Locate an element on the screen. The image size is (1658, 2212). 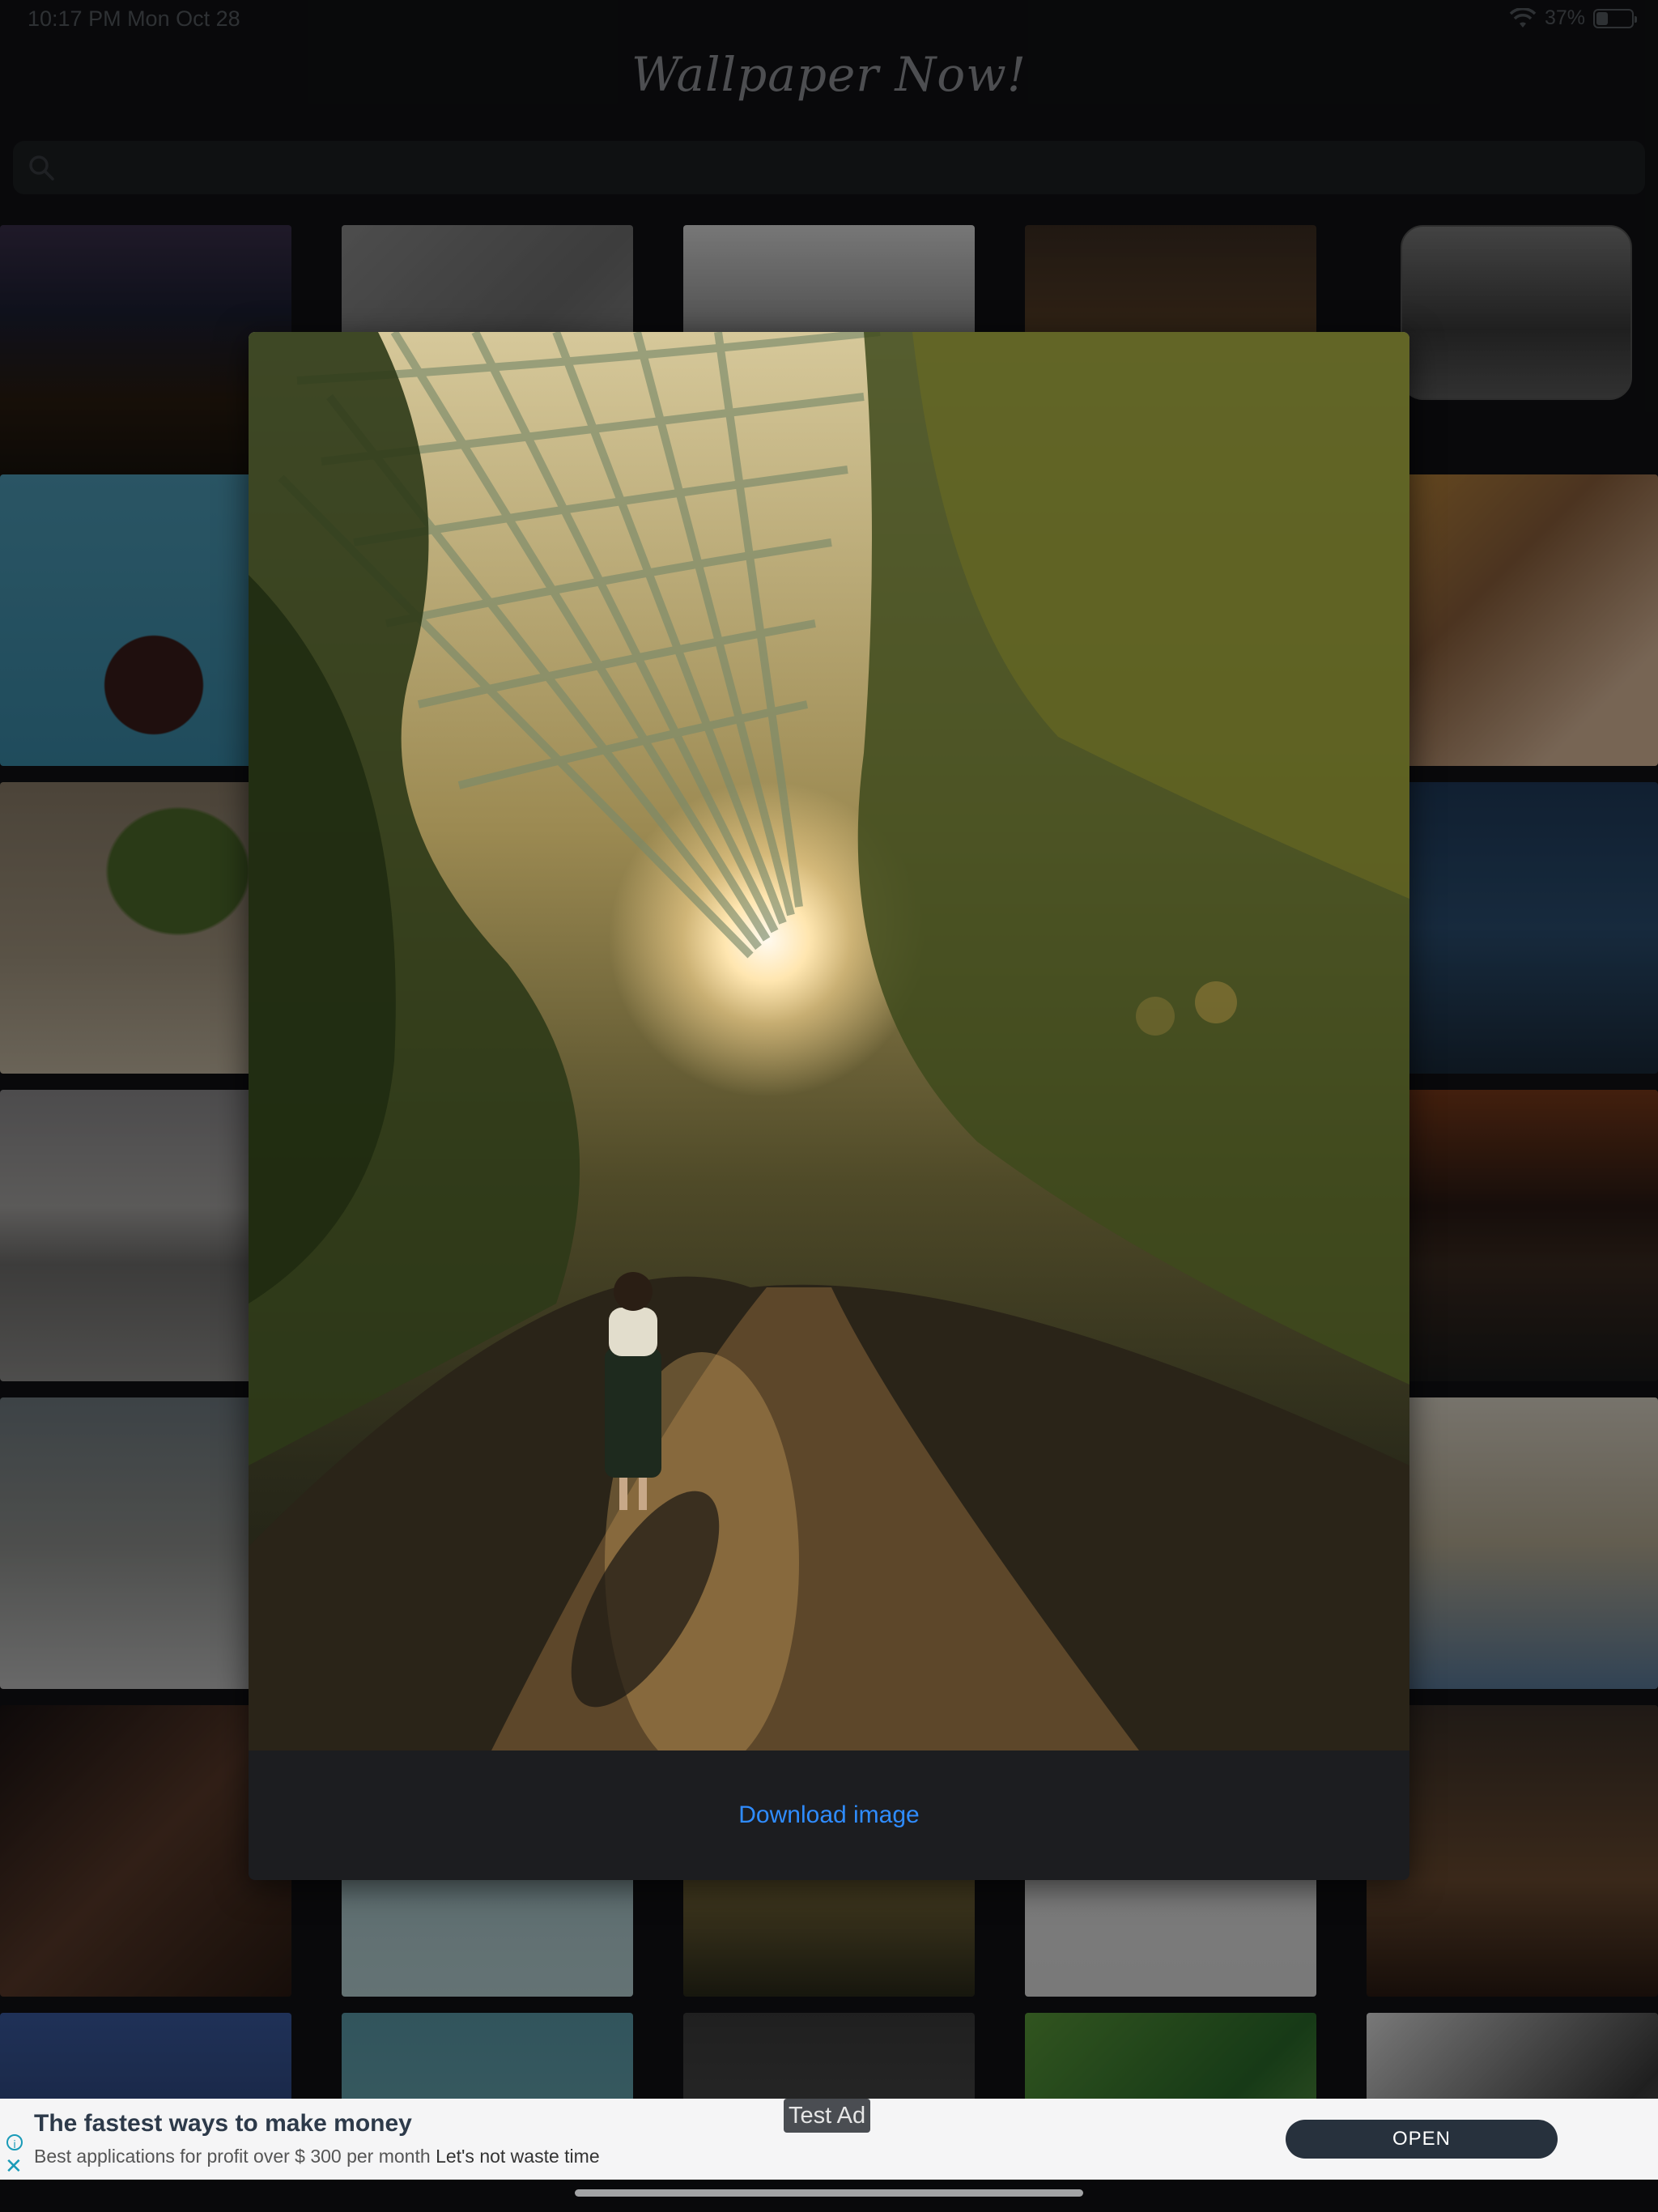
download-image-button: Download image is located at coordinates (829, 1815).